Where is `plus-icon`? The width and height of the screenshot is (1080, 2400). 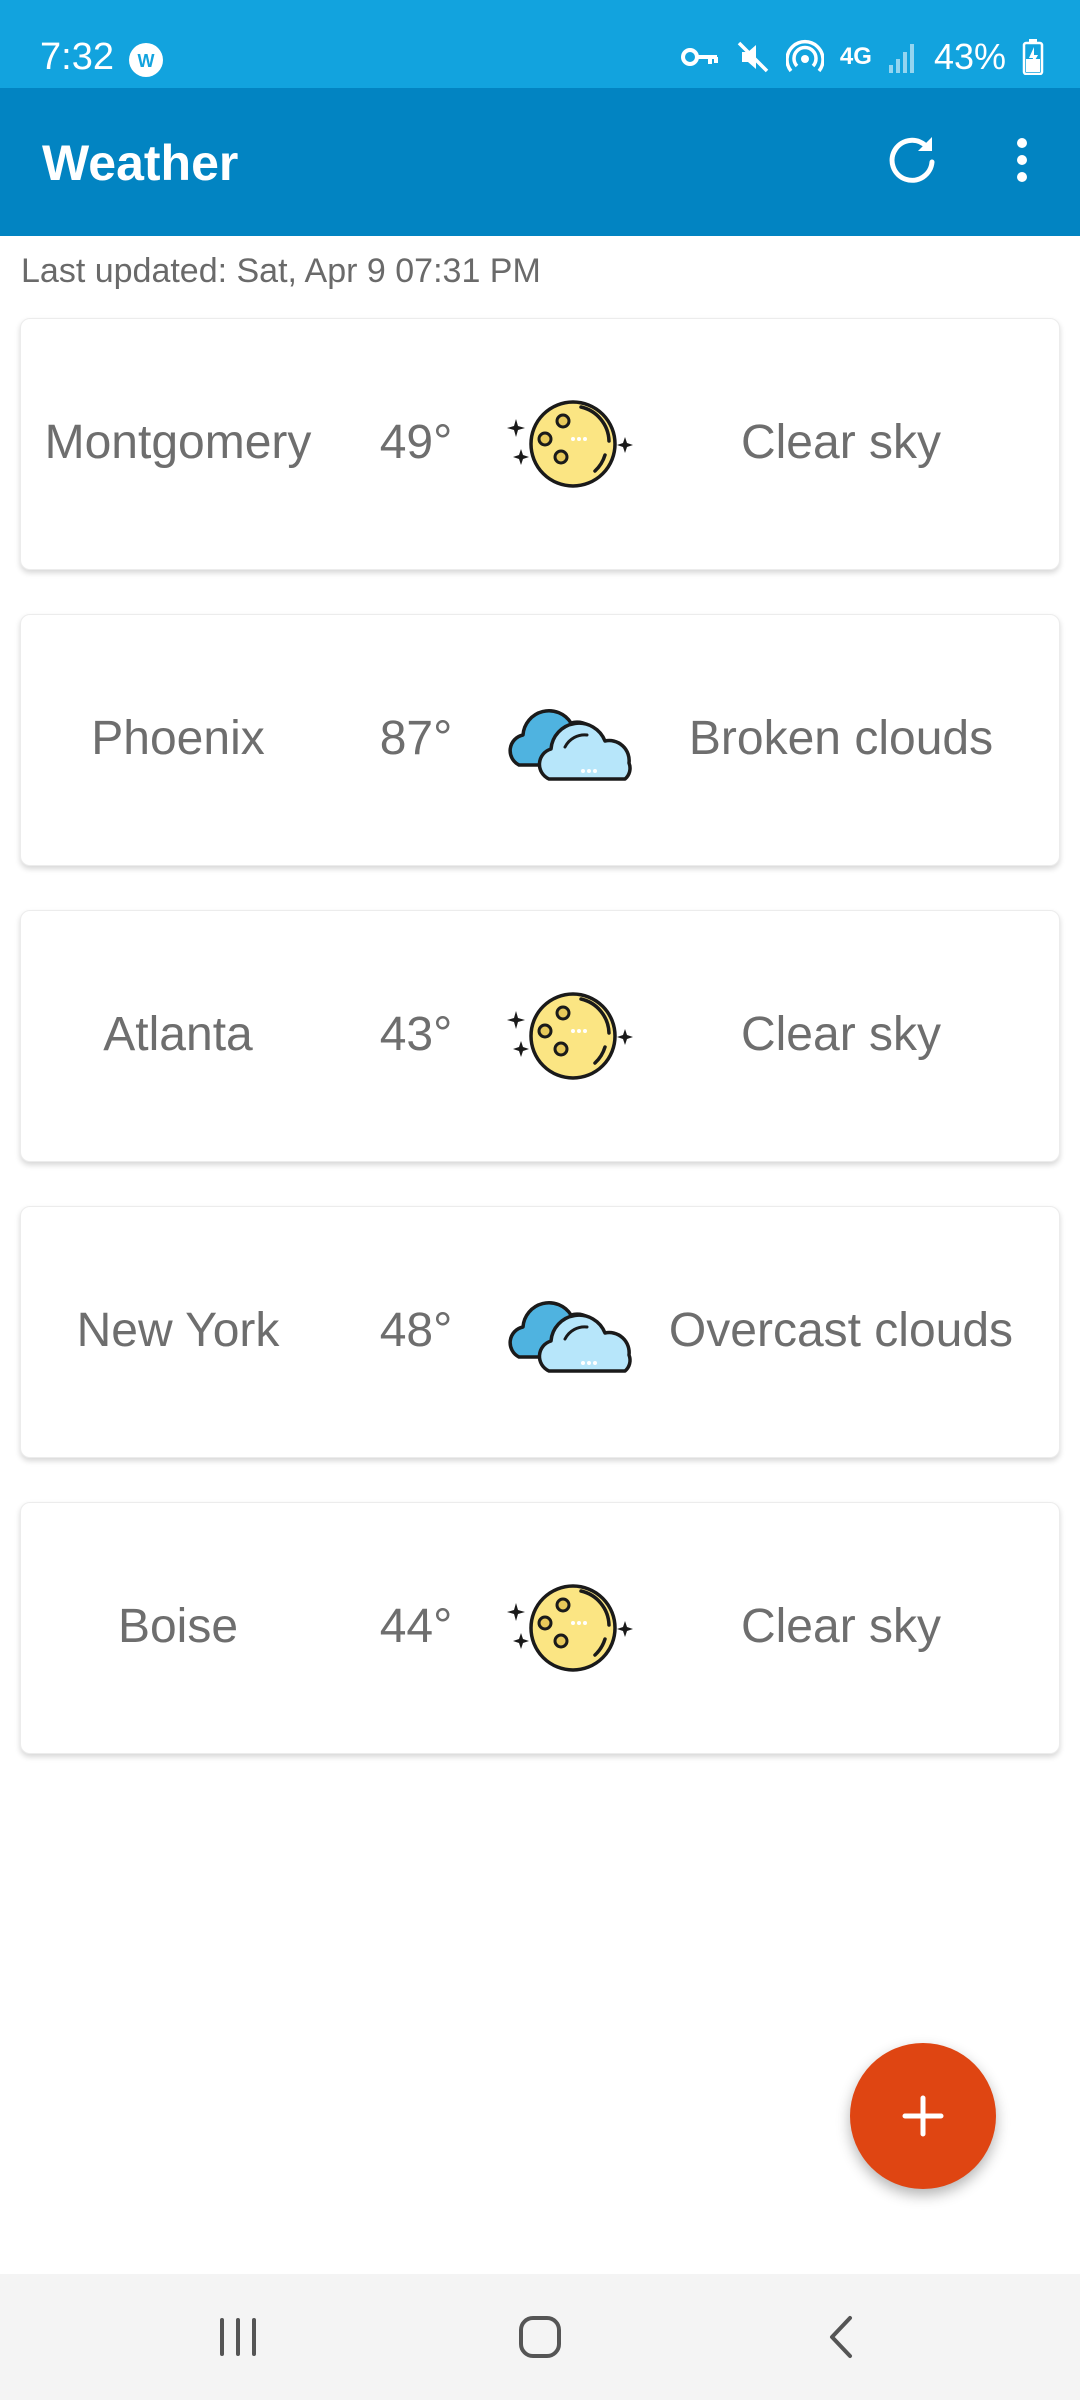
plus-icon is located at coordinates (923, 2116).